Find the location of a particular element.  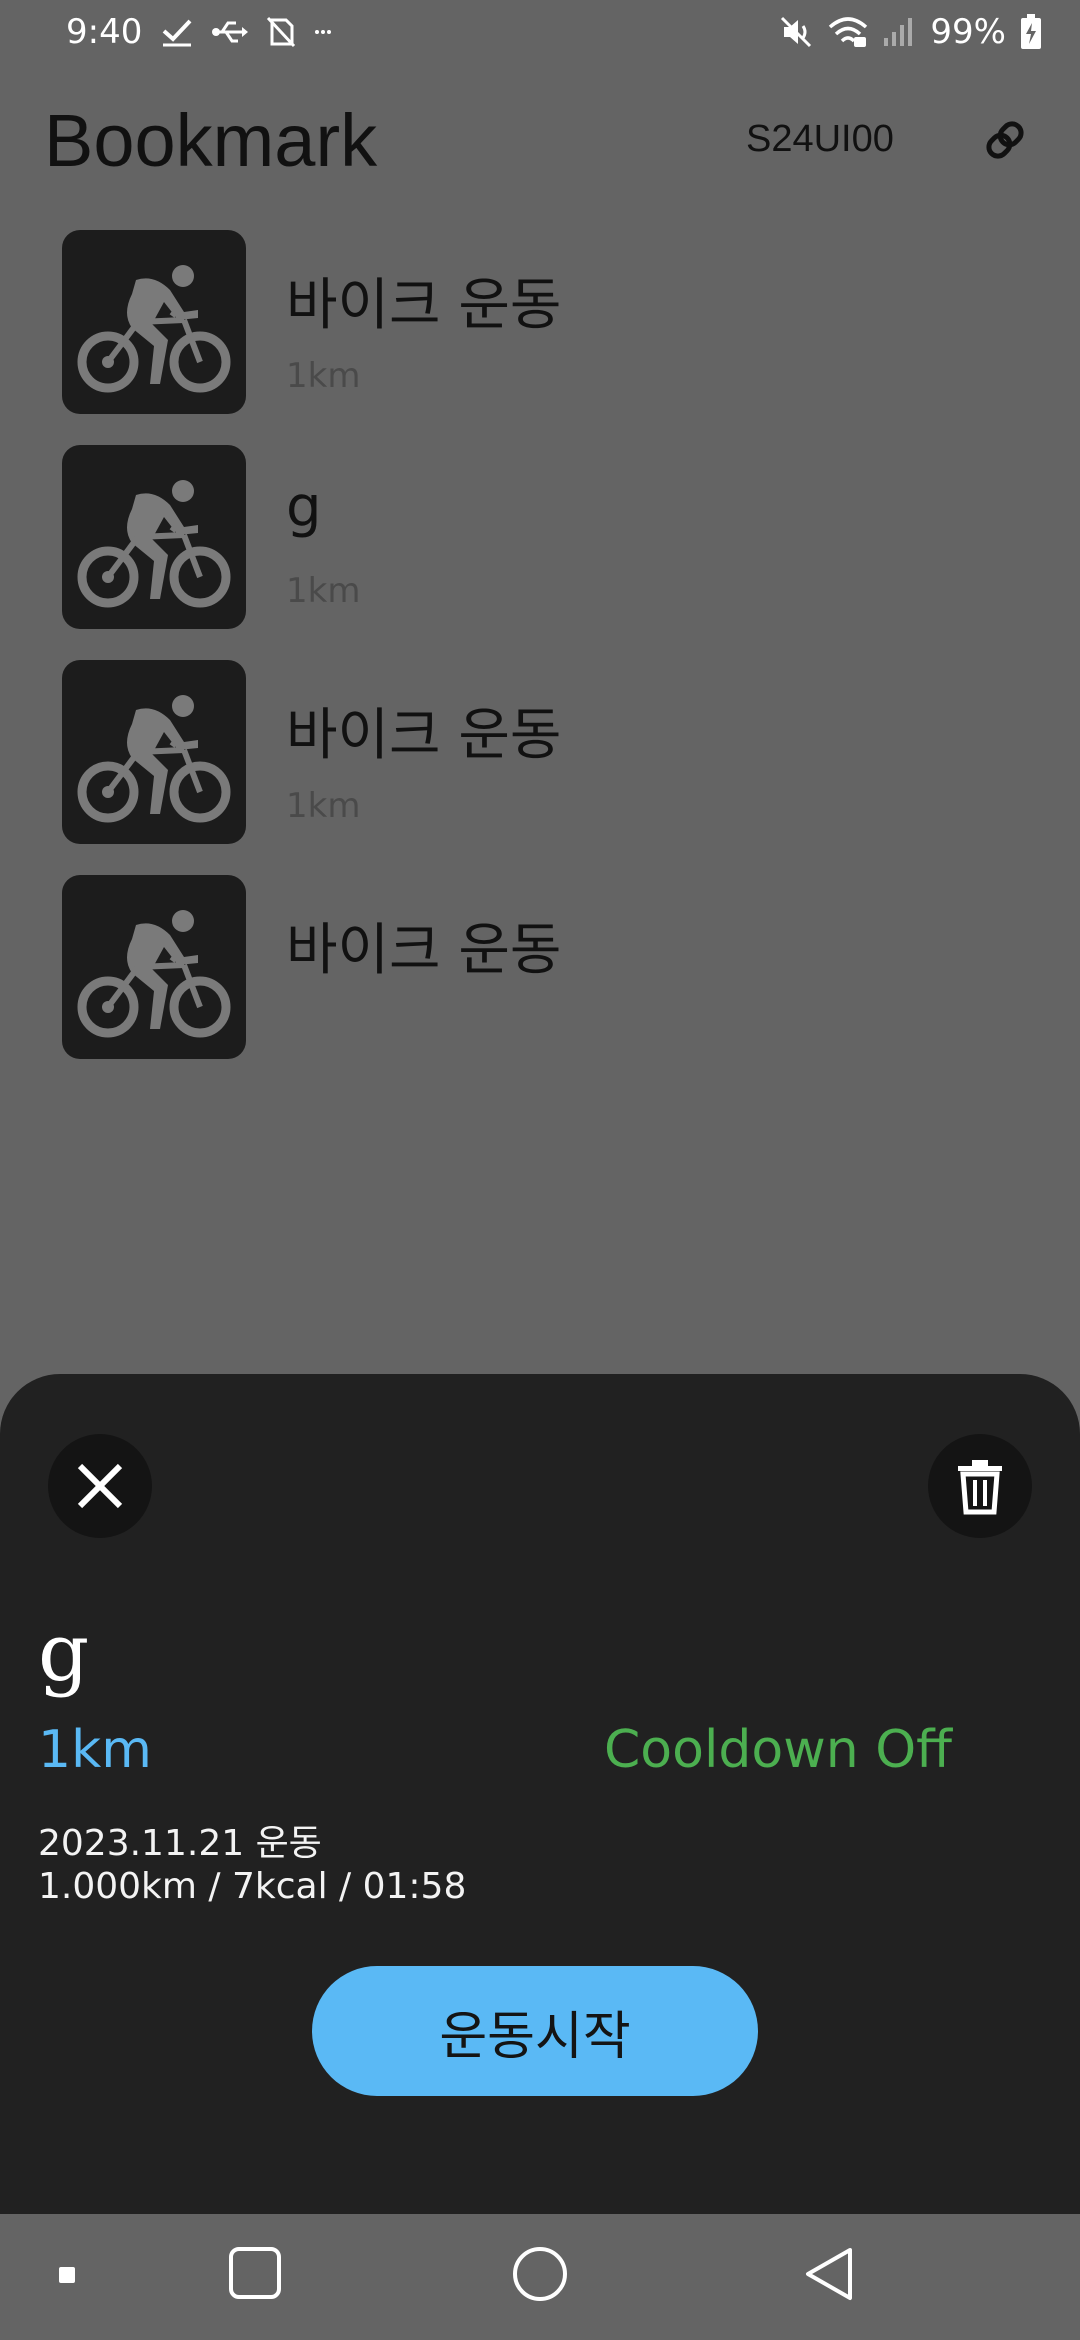

trash-icon is located at coordinates (980, 1487).